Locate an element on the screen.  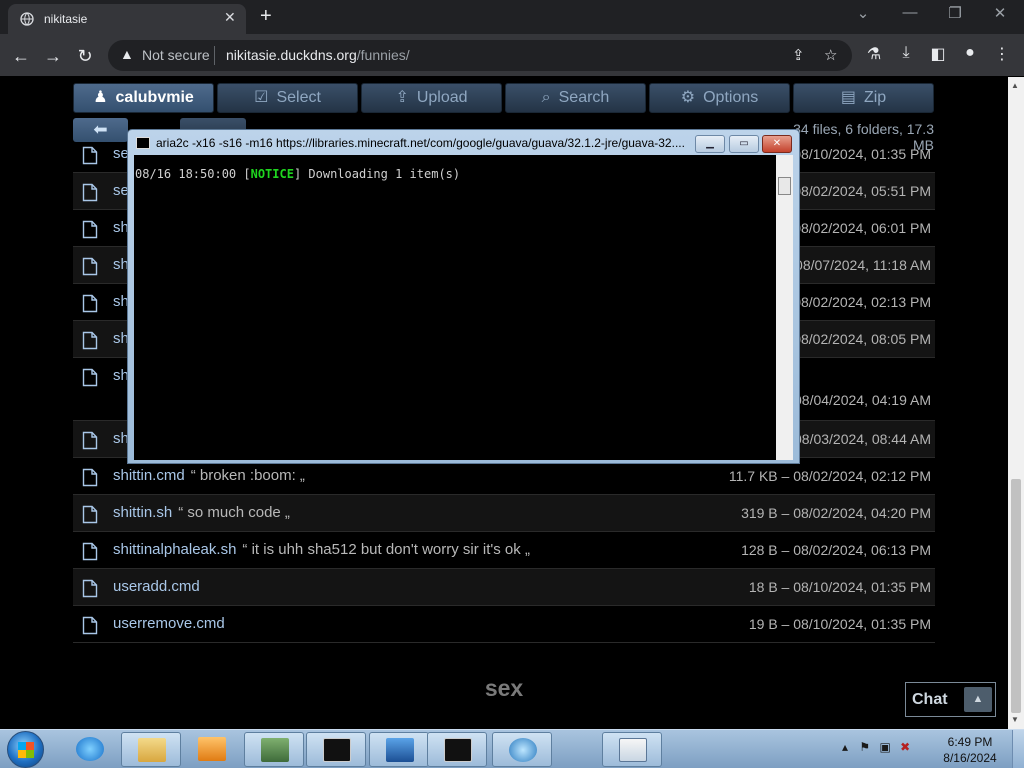
file-row: useradd.cmd 18 B – 08/10/2024, 01:35 PM is located at coordinates (504, 587).